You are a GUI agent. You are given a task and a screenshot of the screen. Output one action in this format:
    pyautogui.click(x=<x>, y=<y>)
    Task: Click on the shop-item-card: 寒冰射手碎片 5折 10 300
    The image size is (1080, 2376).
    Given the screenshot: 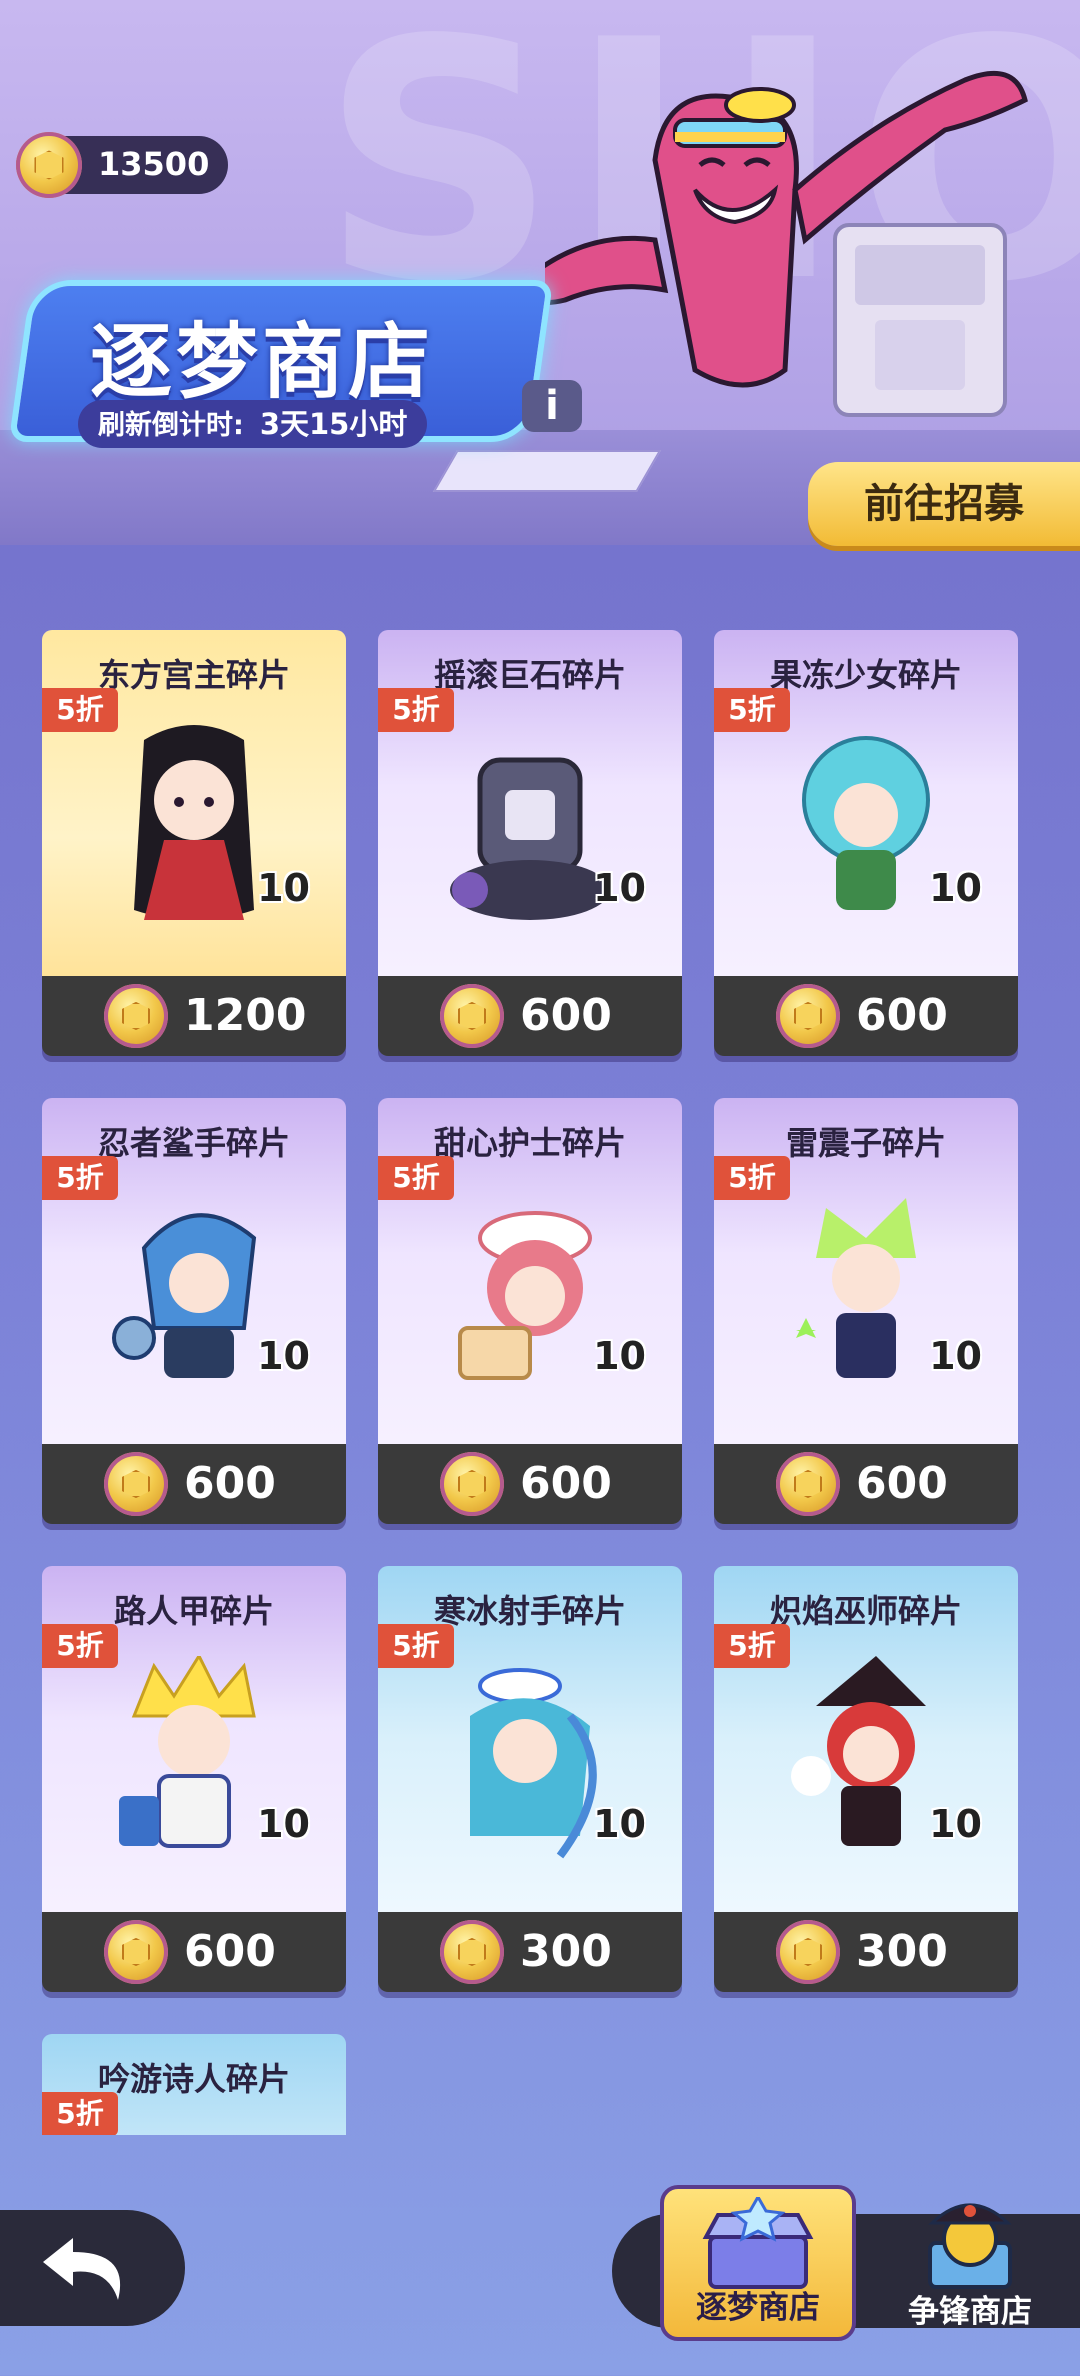 What is the action you would take?
    pyautogui.click(x=530, y=1779)
    